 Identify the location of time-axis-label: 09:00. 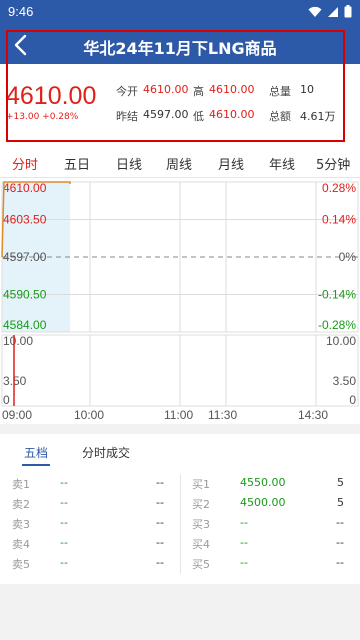
(17, 415).